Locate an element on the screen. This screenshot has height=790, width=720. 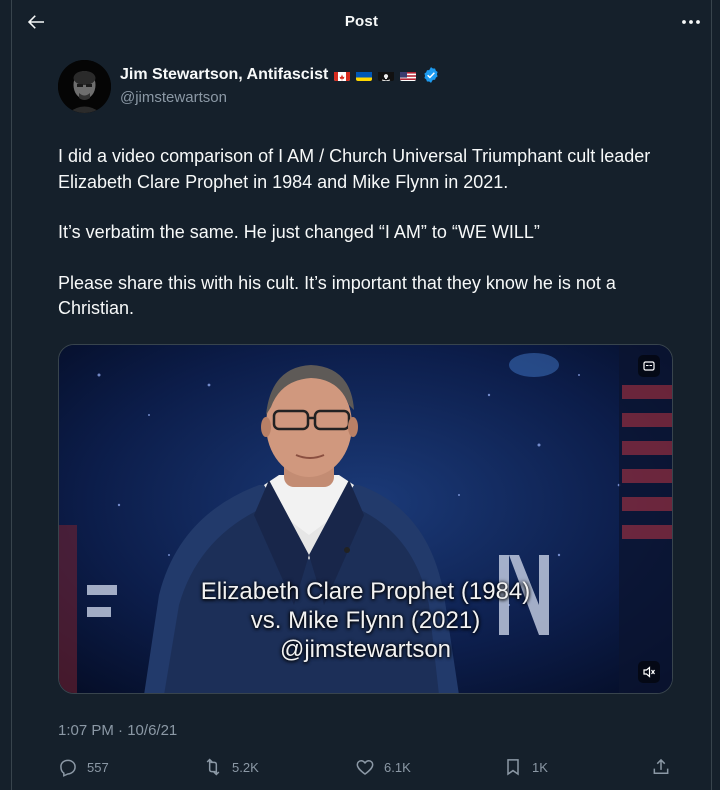
author-handle: @jimstewartson is located at coordinates (173, 97).